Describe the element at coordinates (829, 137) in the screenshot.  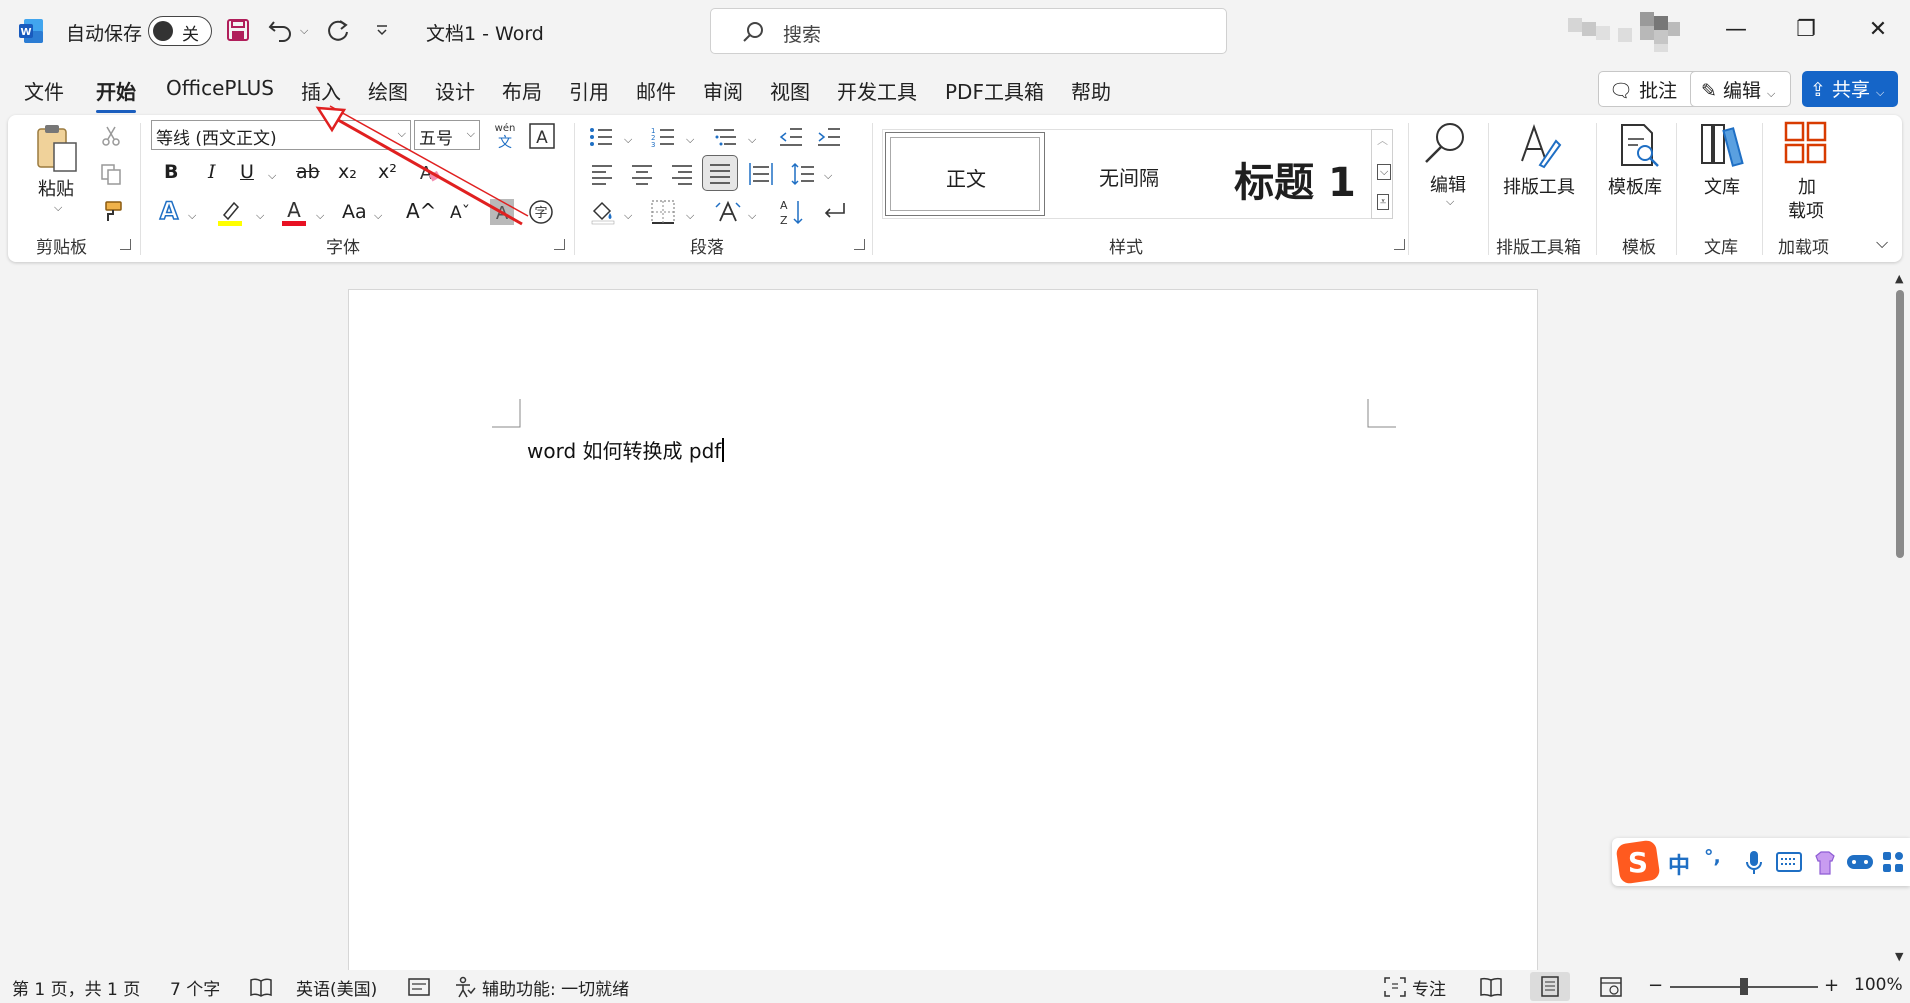
I see `increase-indent-icon` at that location.